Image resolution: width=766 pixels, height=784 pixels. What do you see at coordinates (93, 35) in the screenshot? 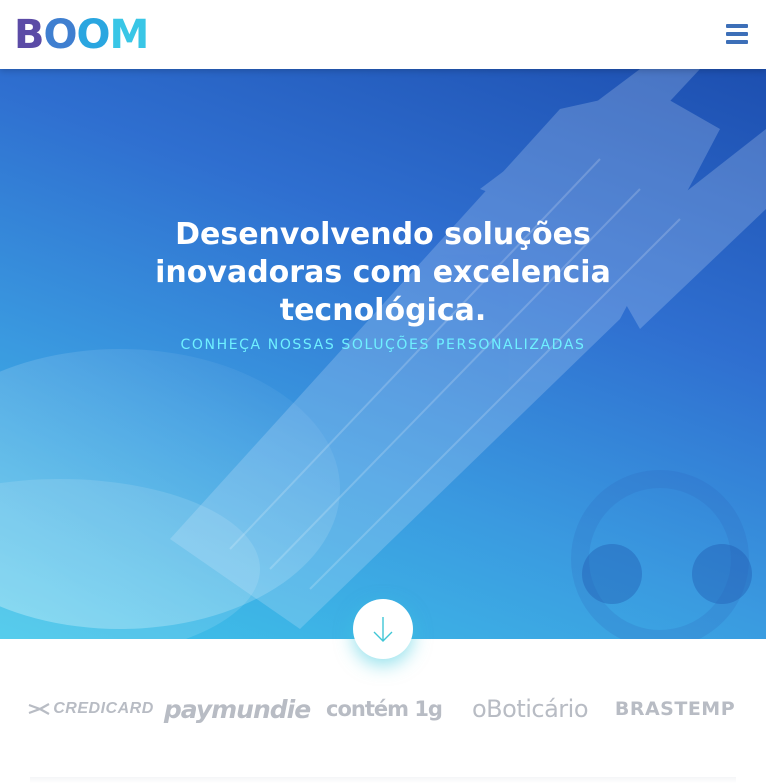
I see `logo-letter-o2: O` at bounding box center [93, 35].